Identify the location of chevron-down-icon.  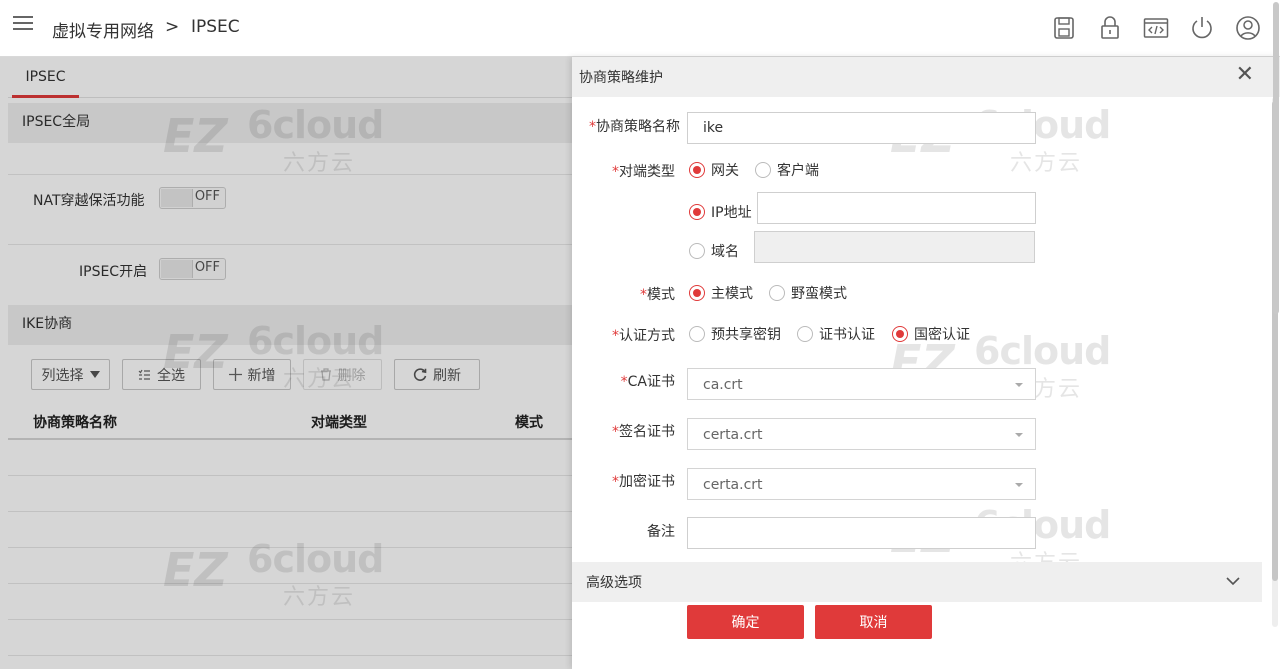
(1233, 581).